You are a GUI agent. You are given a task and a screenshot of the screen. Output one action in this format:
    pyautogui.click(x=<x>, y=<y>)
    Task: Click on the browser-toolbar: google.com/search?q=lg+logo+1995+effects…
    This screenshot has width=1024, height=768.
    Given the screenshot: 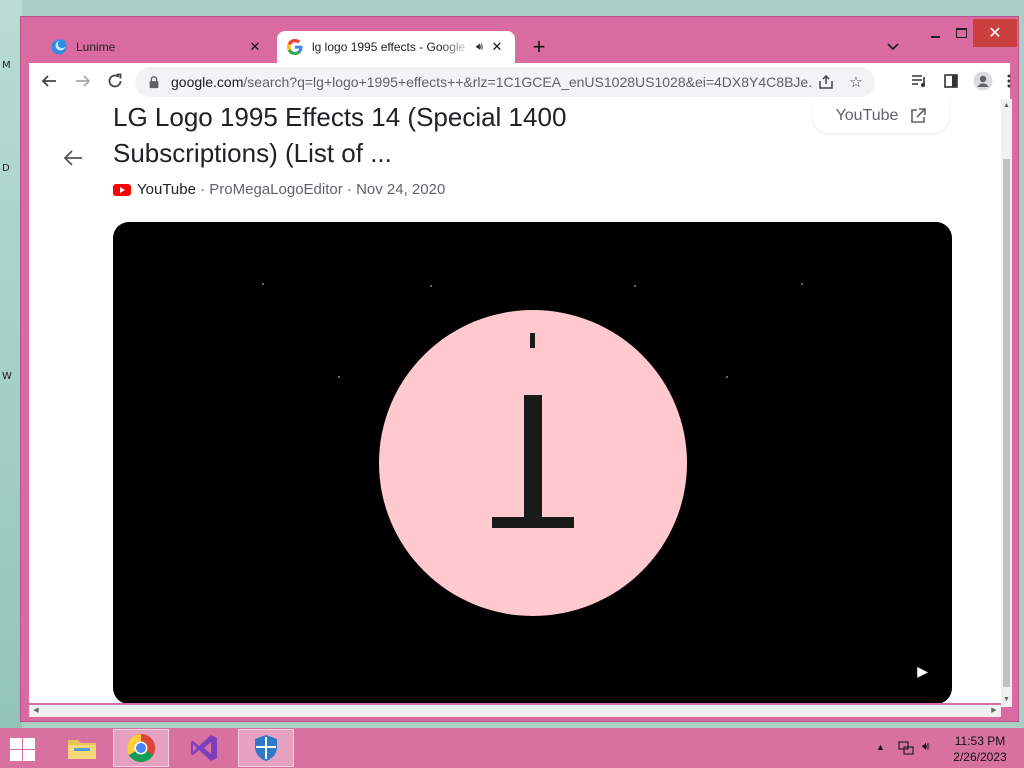 What is the action you would take?
    pyautogui.click(x=521, y=81)
    